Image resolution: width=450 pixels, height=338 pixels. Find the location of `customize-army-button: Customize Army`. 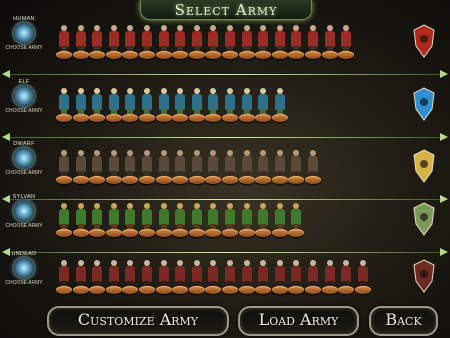

customize-army-button: Customize Army is located at coordinates (138, 321).